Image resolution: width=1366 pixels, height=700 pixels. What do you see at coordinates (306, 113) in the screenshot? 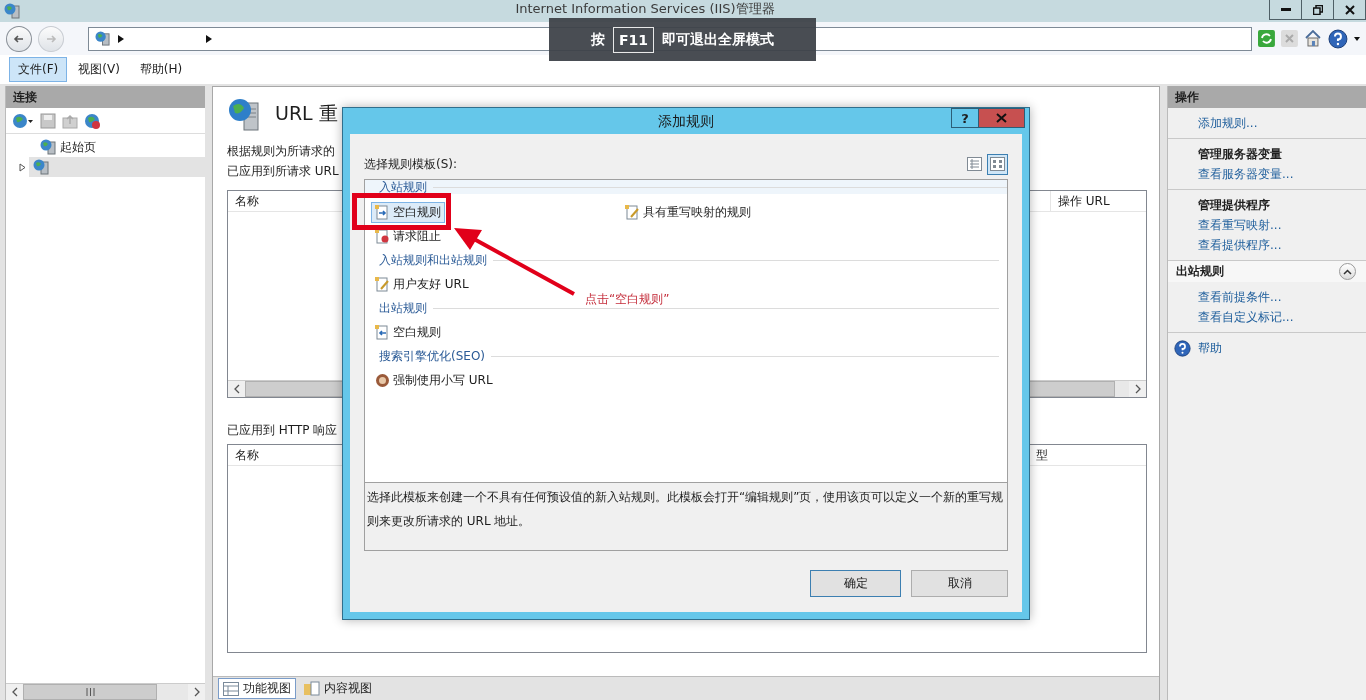
I see `feature-title: URL 重` at bounding box center [306, 113].